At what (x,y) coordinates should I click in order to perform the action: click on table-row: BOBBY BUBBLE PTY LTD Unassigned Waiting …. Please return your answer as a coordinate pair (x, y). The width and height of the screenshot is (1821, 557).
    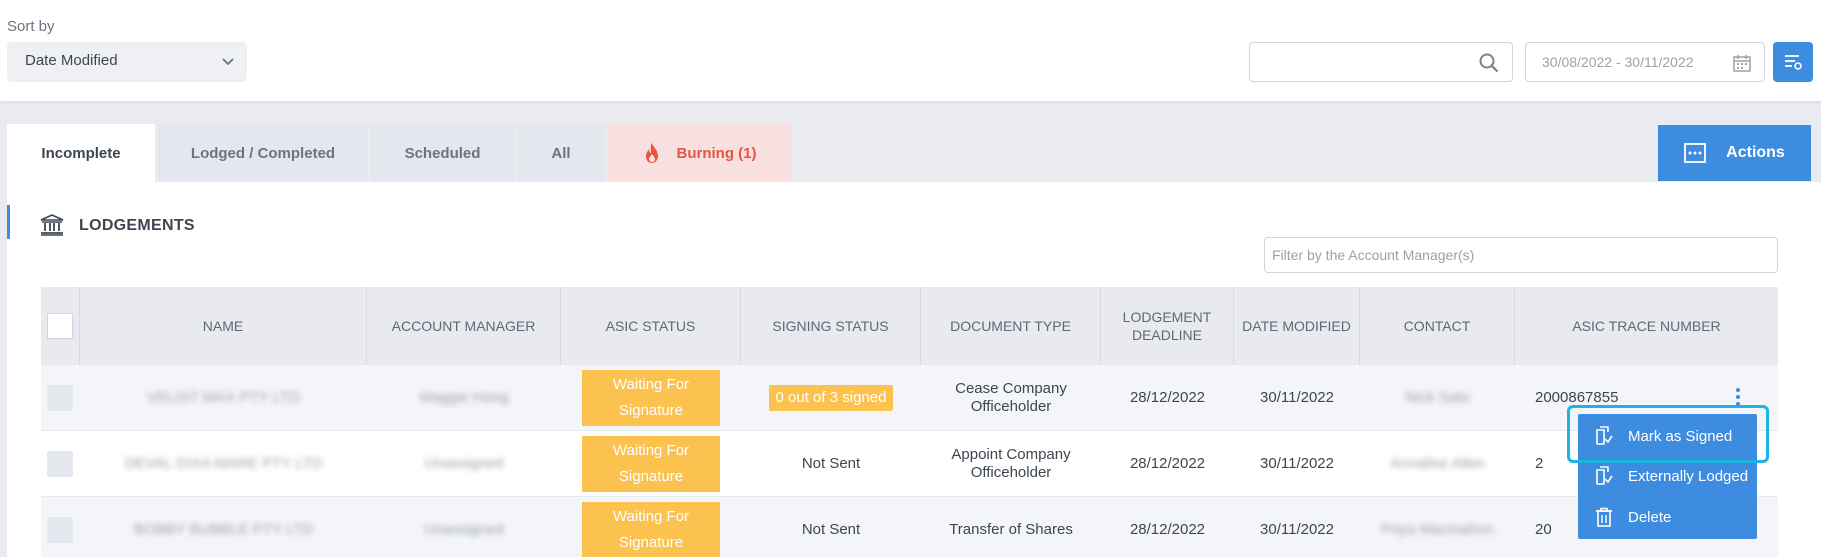
    Looking at the image, I should click on (909, 527).